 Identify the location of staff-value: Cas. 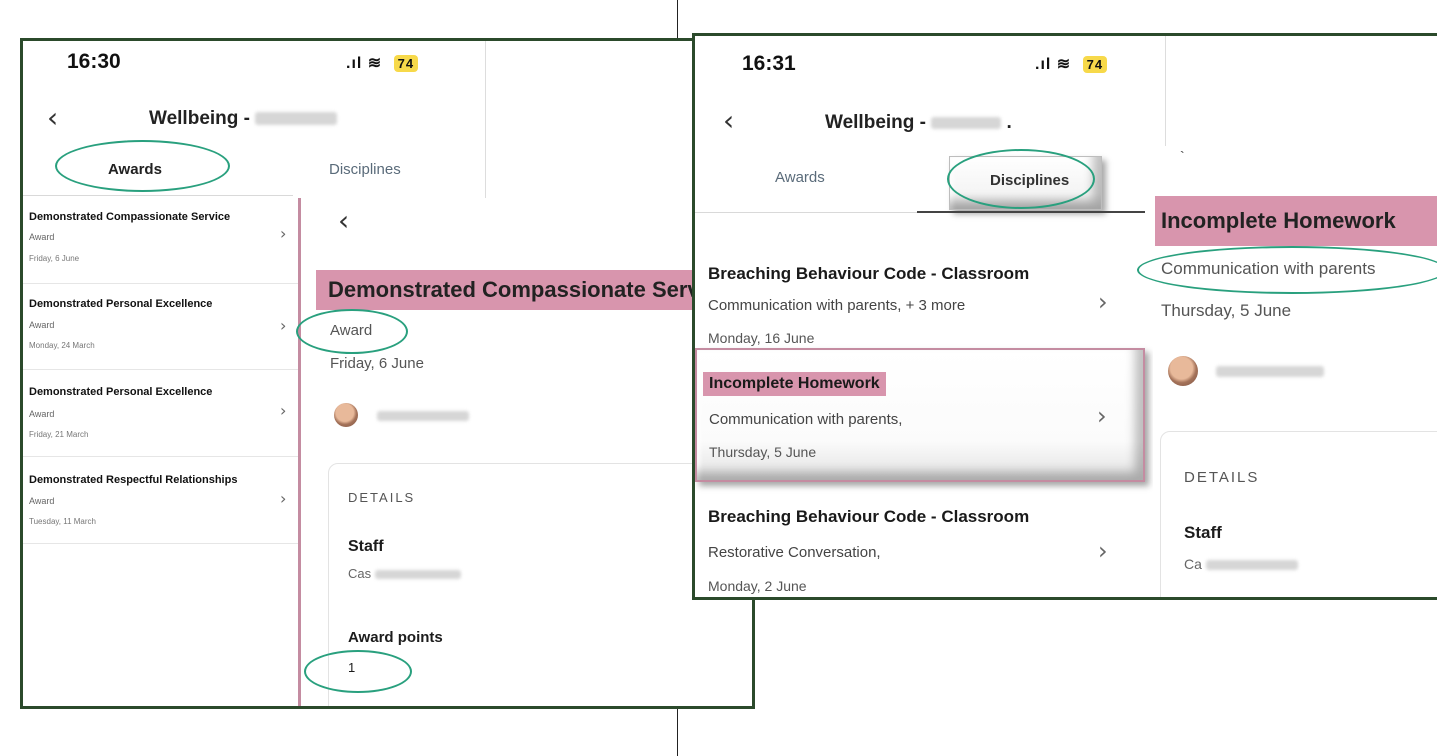
(404, 573).